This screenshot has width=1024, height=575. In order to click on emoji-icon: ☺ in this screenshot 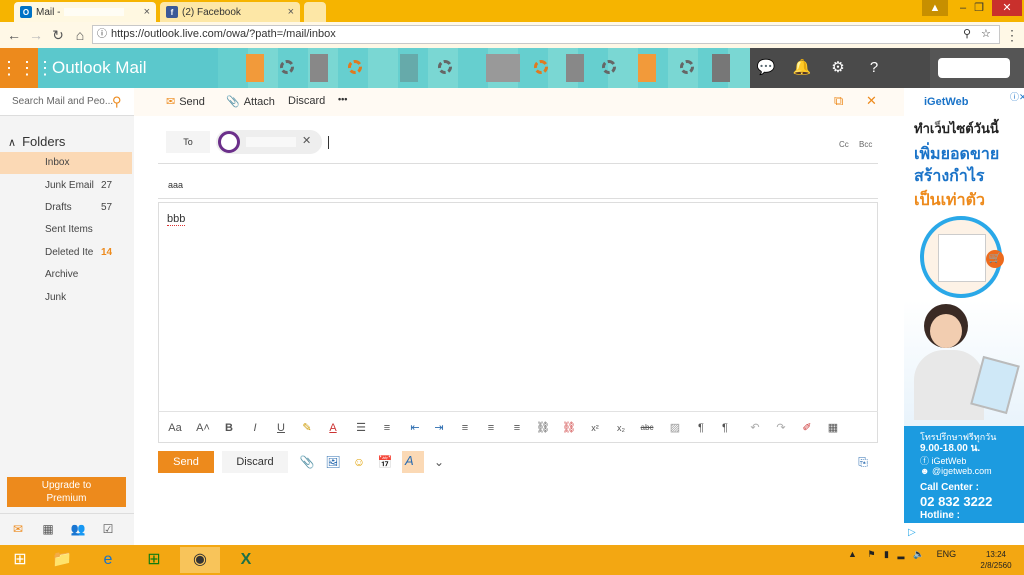, I will do `click(359, 463)`.